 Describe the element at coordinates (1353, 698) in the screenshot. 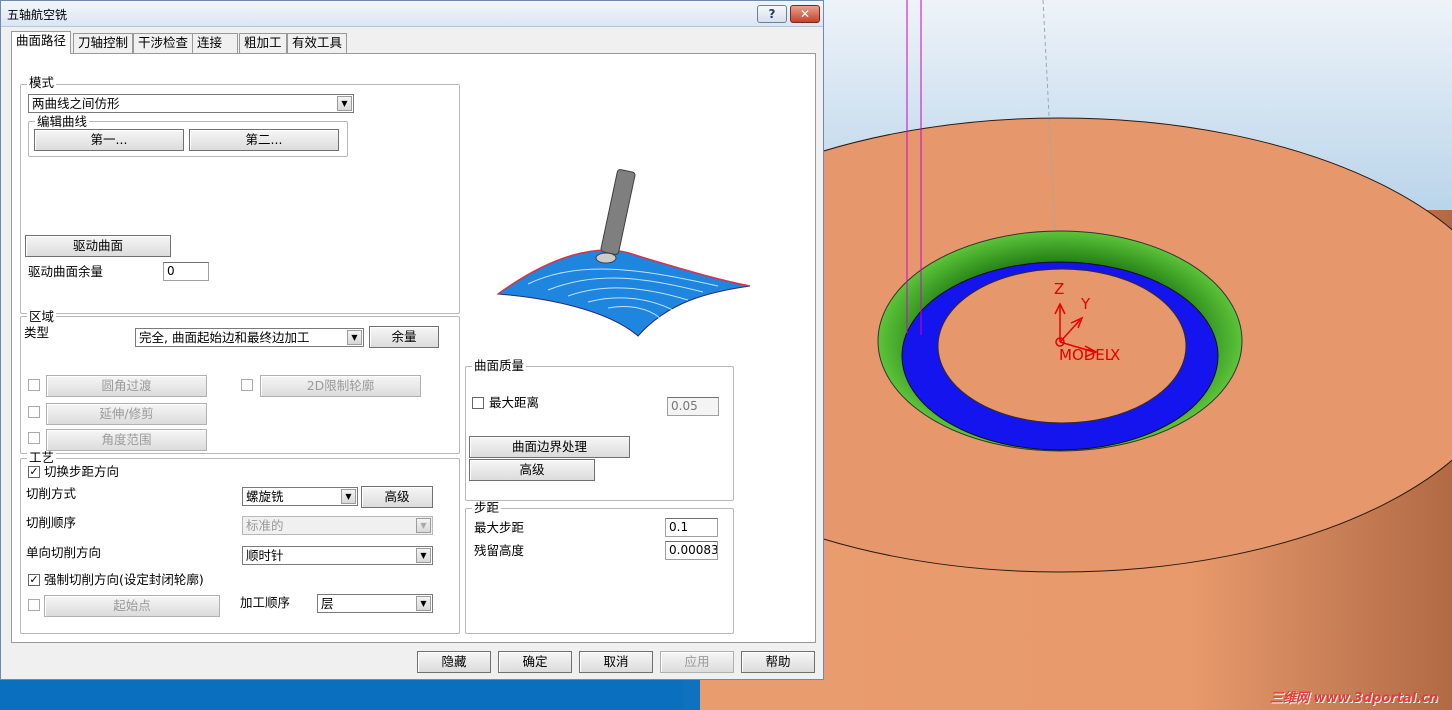

I see `watermark: 三维网 www.3dportal.cn` at that location.